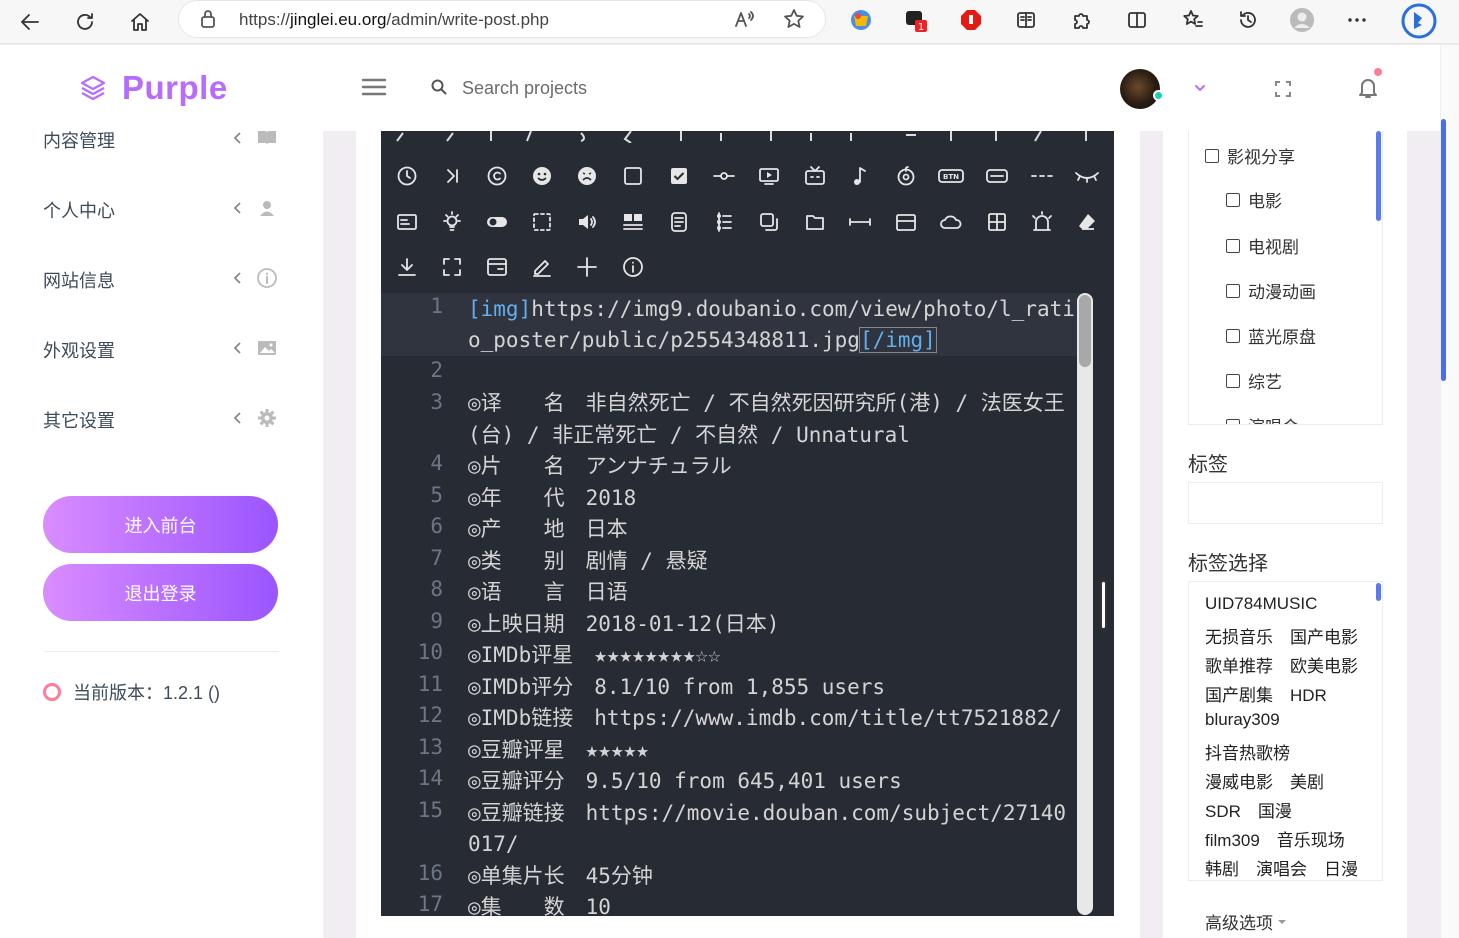 The image size is (1459, 938). Describe the element at coordinates (971, 20) in the screenshot. I see `adblock-icon` at that location.